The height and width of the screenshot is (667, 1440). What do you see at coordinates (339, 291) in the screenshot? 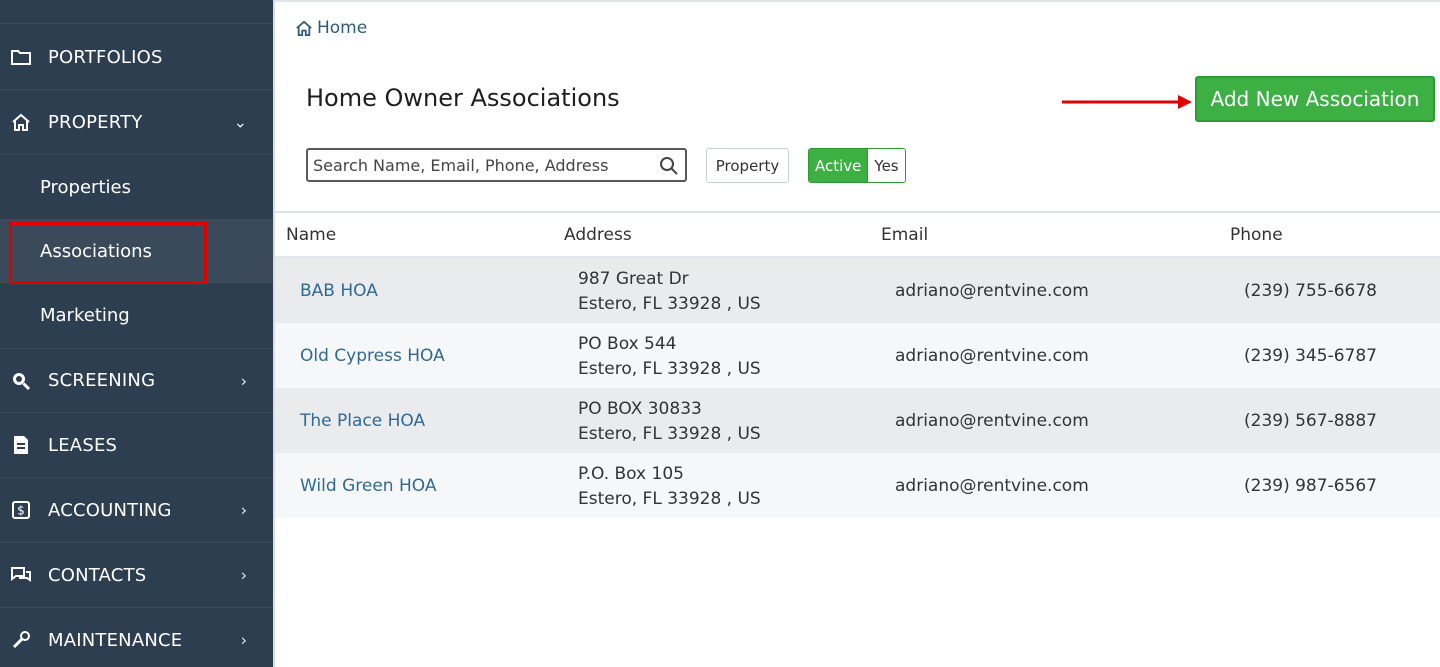
I see `association-name-link: BAB HOA` at bounding box center [339, 291].